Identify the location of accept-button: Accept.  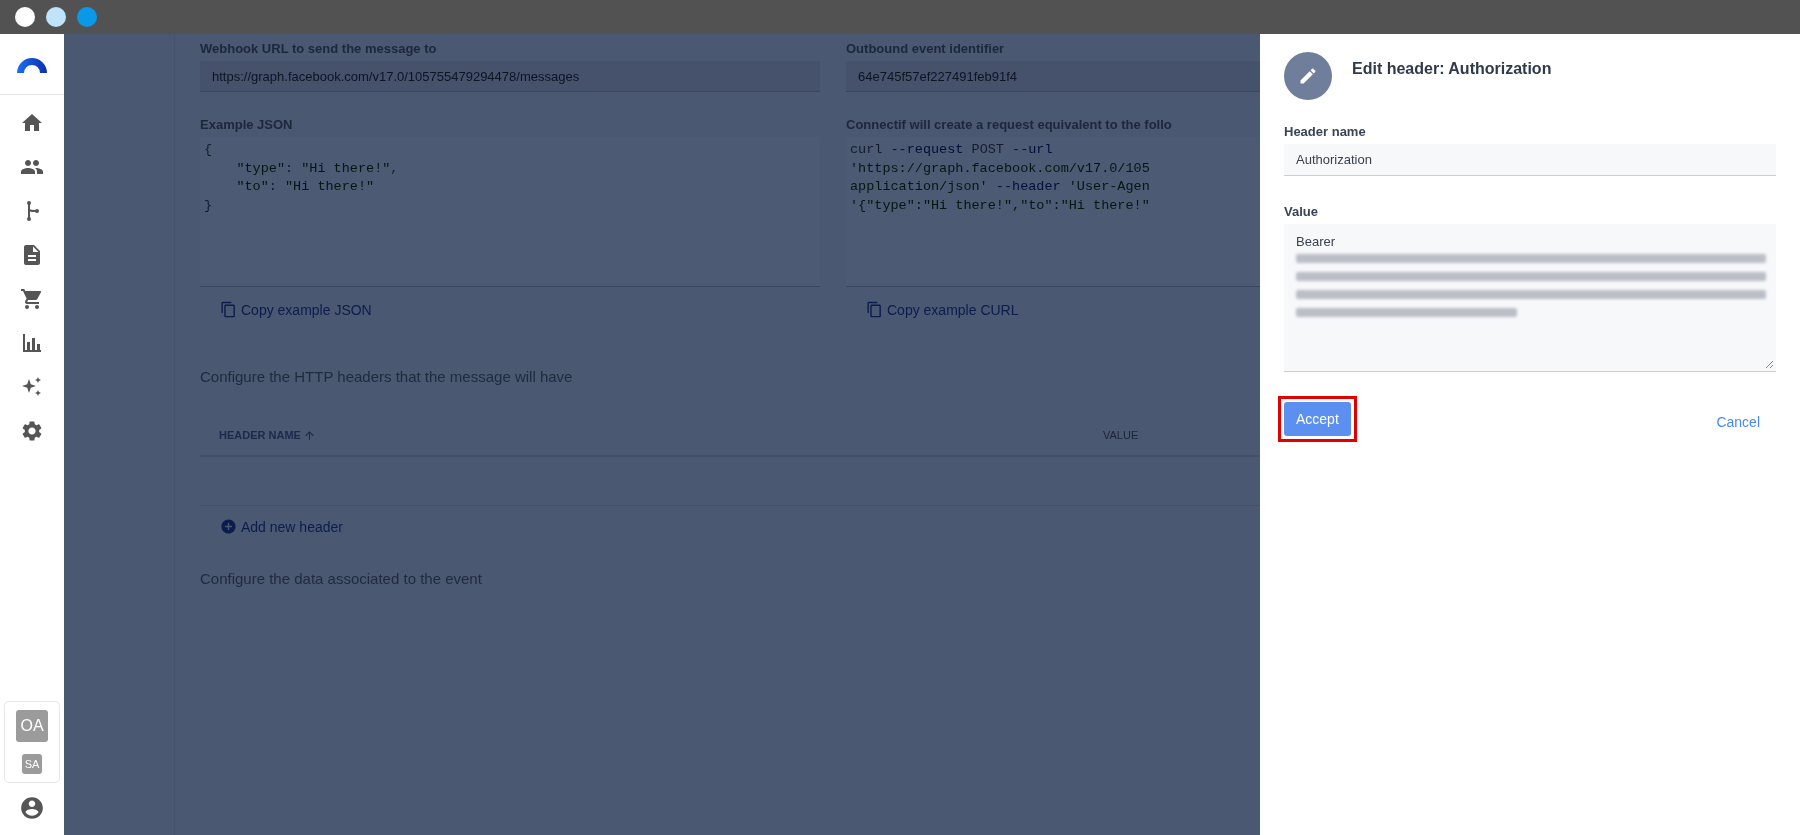
(1317, 419).